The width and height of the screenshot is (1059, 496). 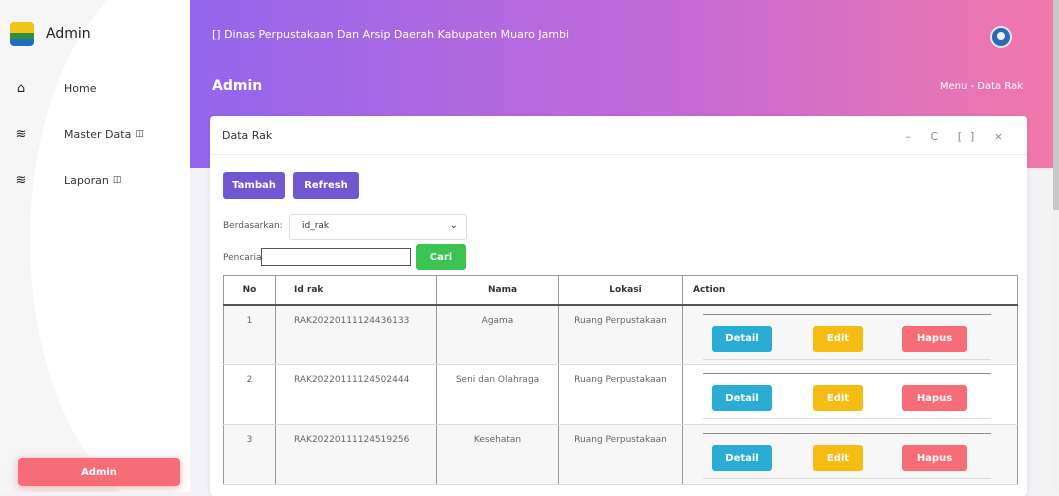 I want to click on regency-logo-icon, so click(x=22, y=34).